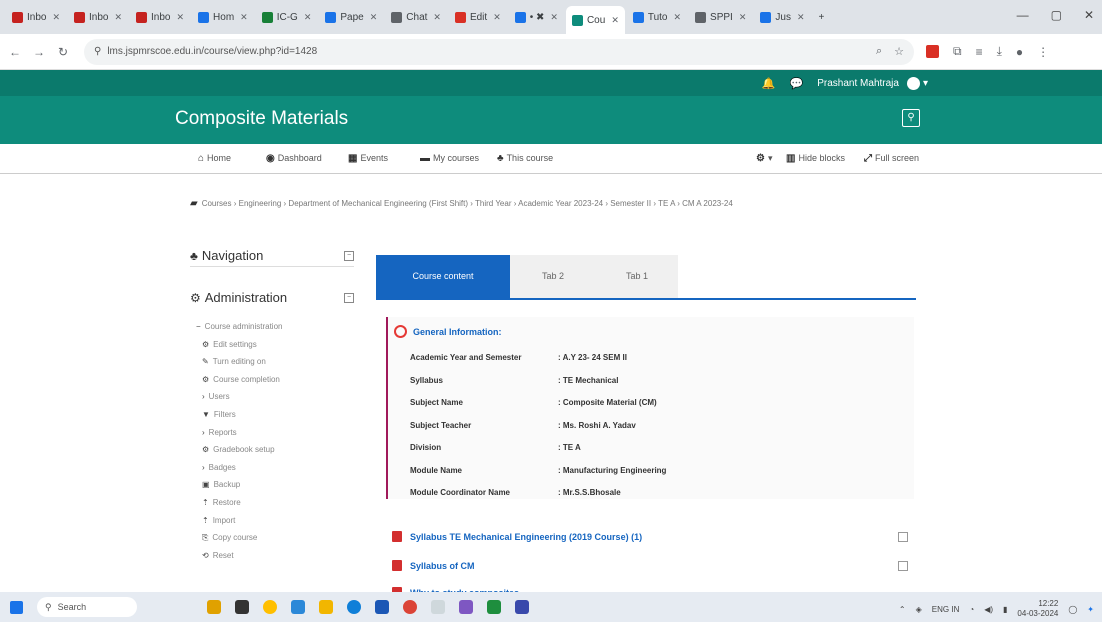 Image resolution: width=1102 pixels, height=622 pixels. What do you see at coordinates (1056, 15) in the screenshot?
I see `maximize-button: ▢` at bounding box center [1056, 15].